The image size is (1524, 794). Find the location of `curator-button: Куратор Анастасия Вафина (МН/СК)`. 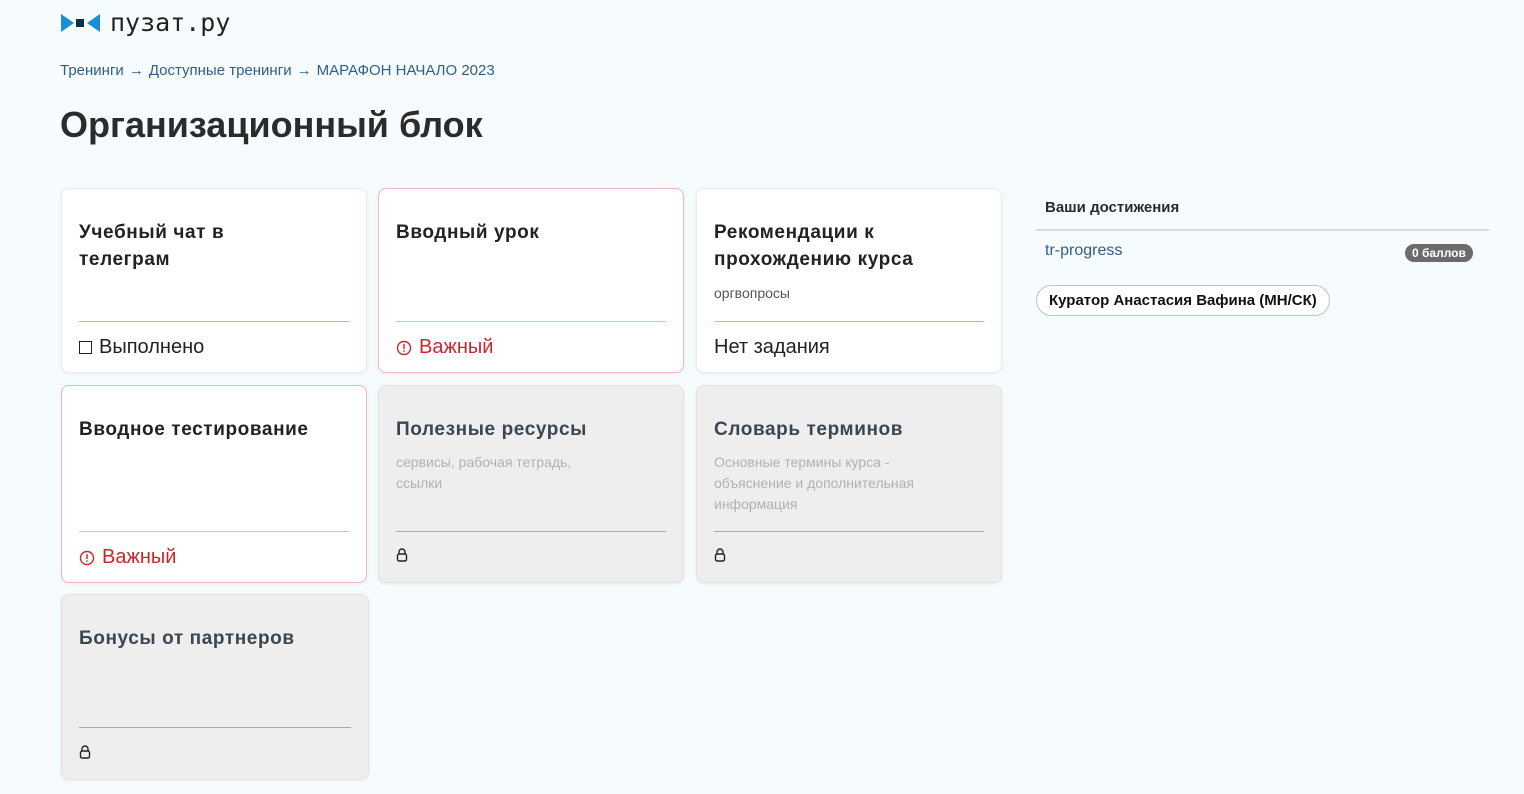

curator-button: Куратор Анастасия Вафина (МН/СК) is located at coordinates (1183, 300).